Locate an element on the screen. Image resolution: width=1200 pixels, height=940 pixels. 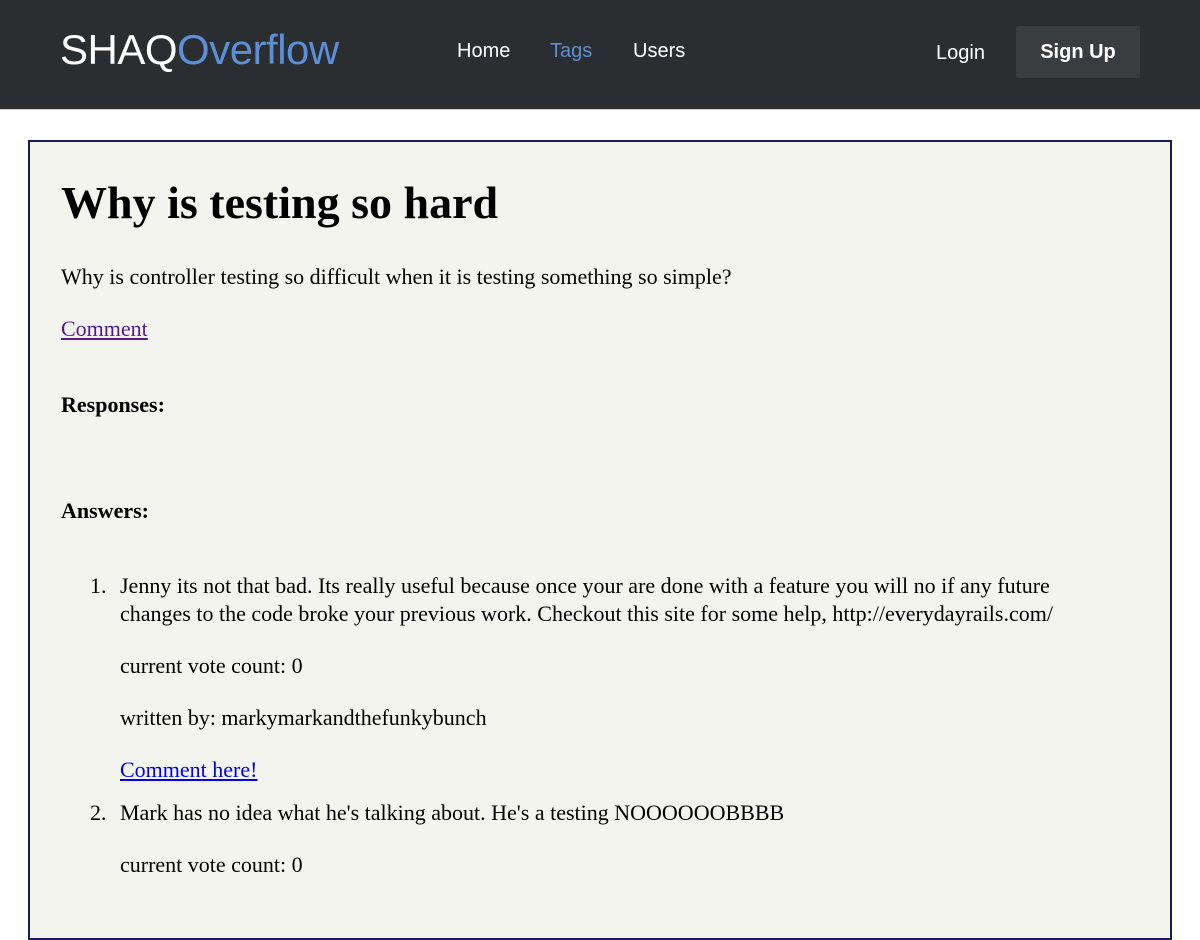
brand-logo-part2: Overflow is located at coordinates (258, 49).